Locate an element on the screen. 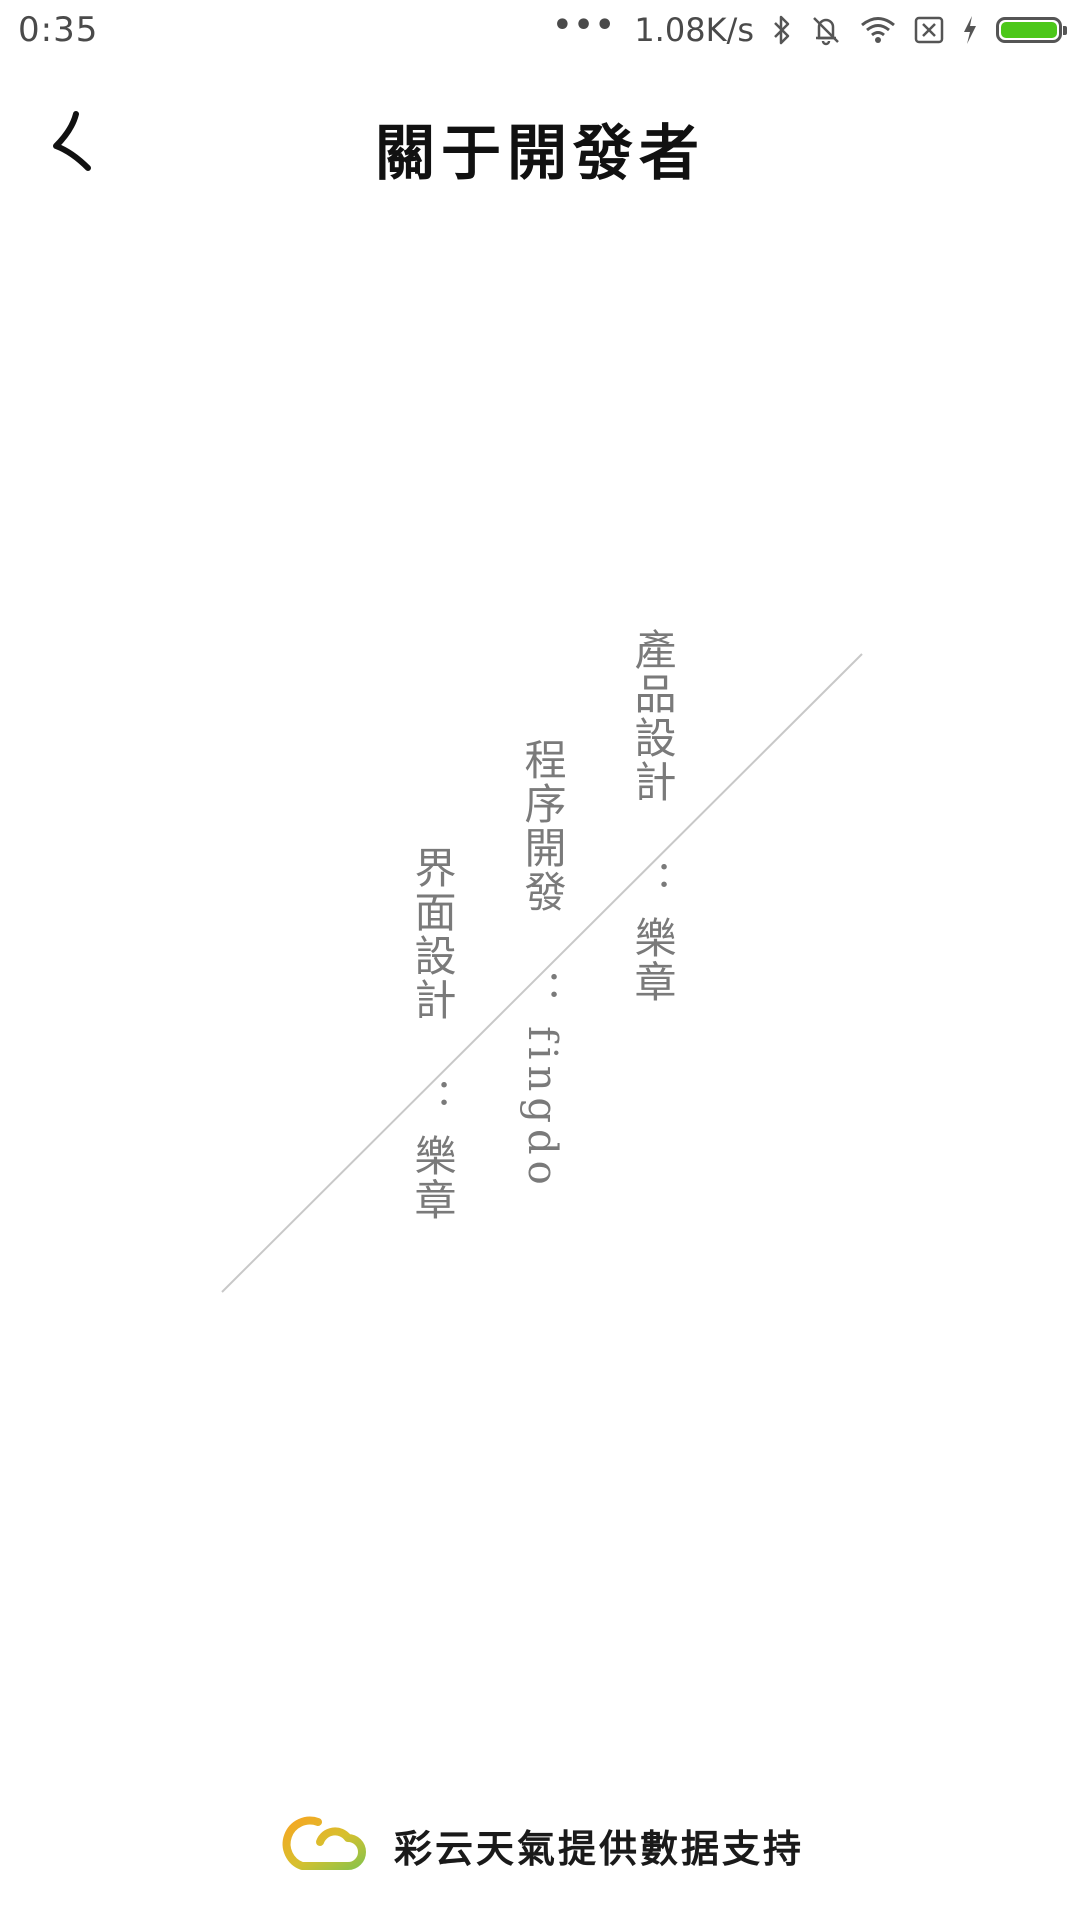 The image size is (1080, 1920). status-icons: ••• 1.08K/s is located at coordinates (809, 30).